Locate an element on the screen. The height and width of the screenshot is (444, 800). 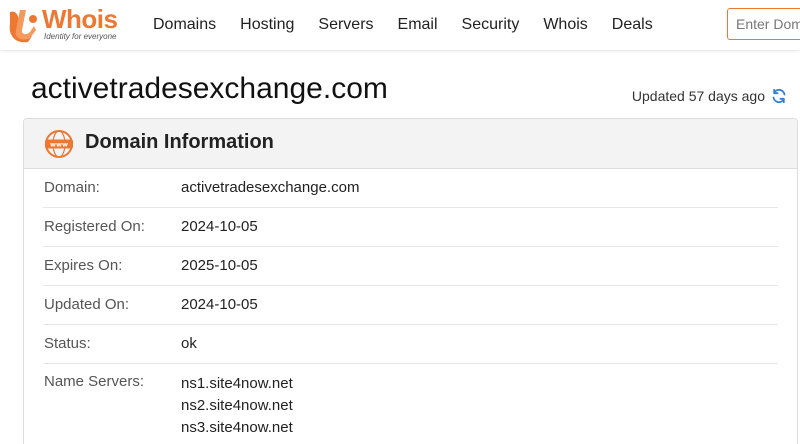
nav-hosting: Hosting is located at coordinates (267, 25).